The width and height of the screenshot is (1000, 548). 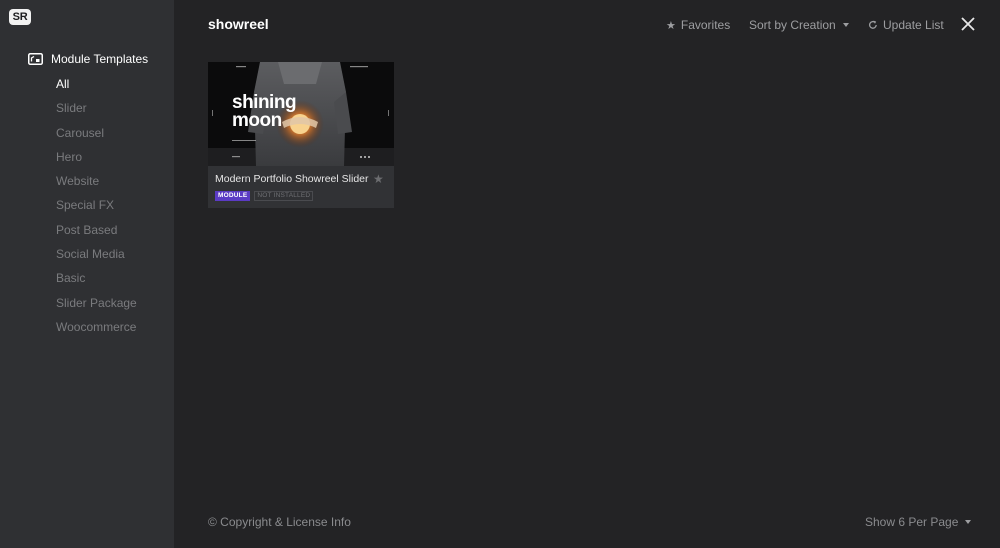 What do you see at coordinates (96, 331) in the screenshot?
I see `category-item-woocommerce: Woocommerce` at bounding box center [96, 331].